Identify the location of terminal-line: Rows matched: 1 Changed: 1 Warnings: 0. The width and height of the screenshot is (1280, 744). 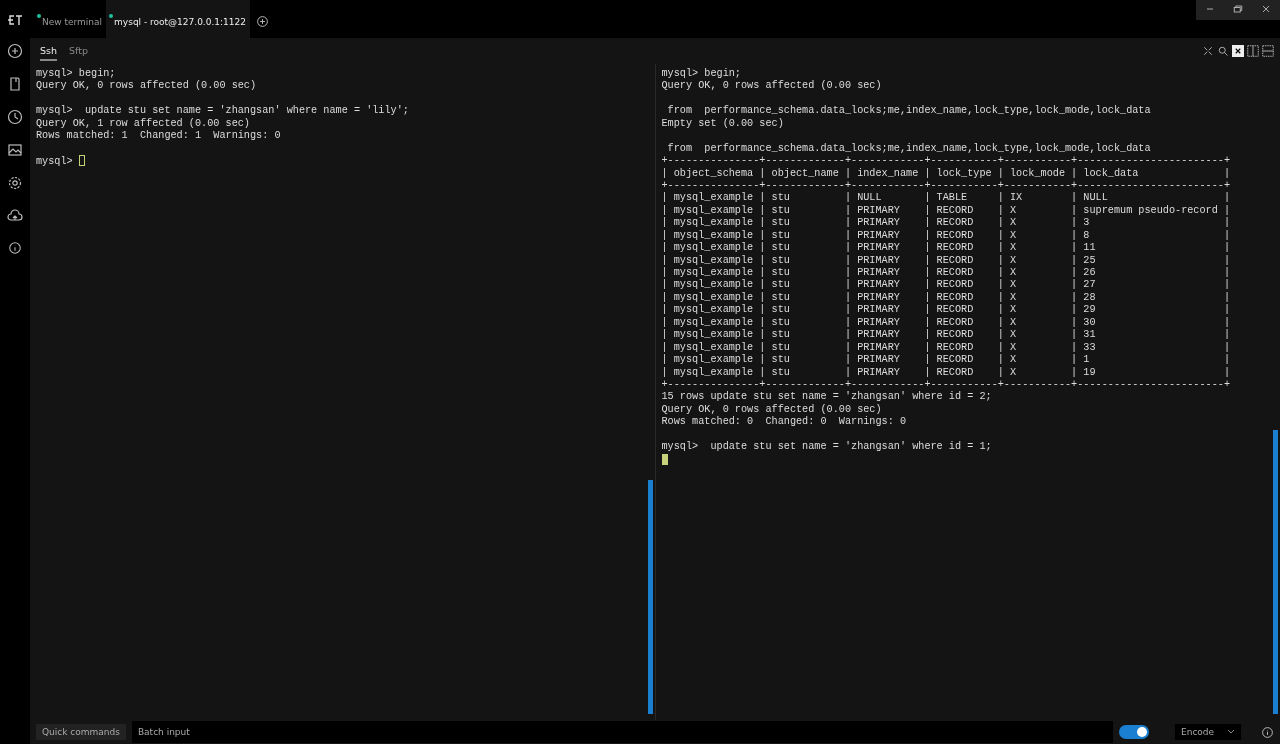
(158, 136).